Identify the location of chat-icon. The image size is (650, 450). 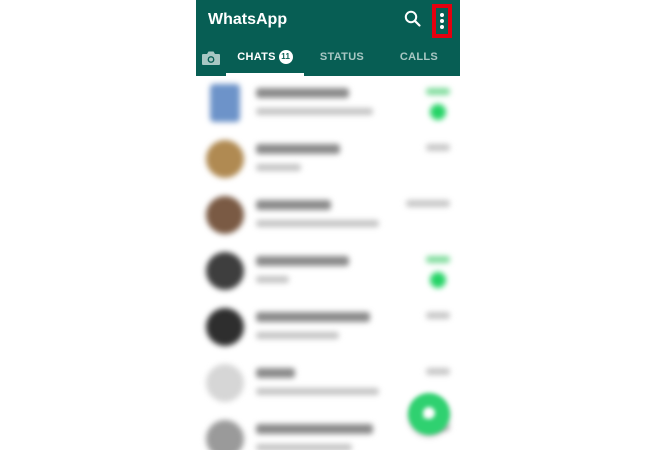
(428, 413).